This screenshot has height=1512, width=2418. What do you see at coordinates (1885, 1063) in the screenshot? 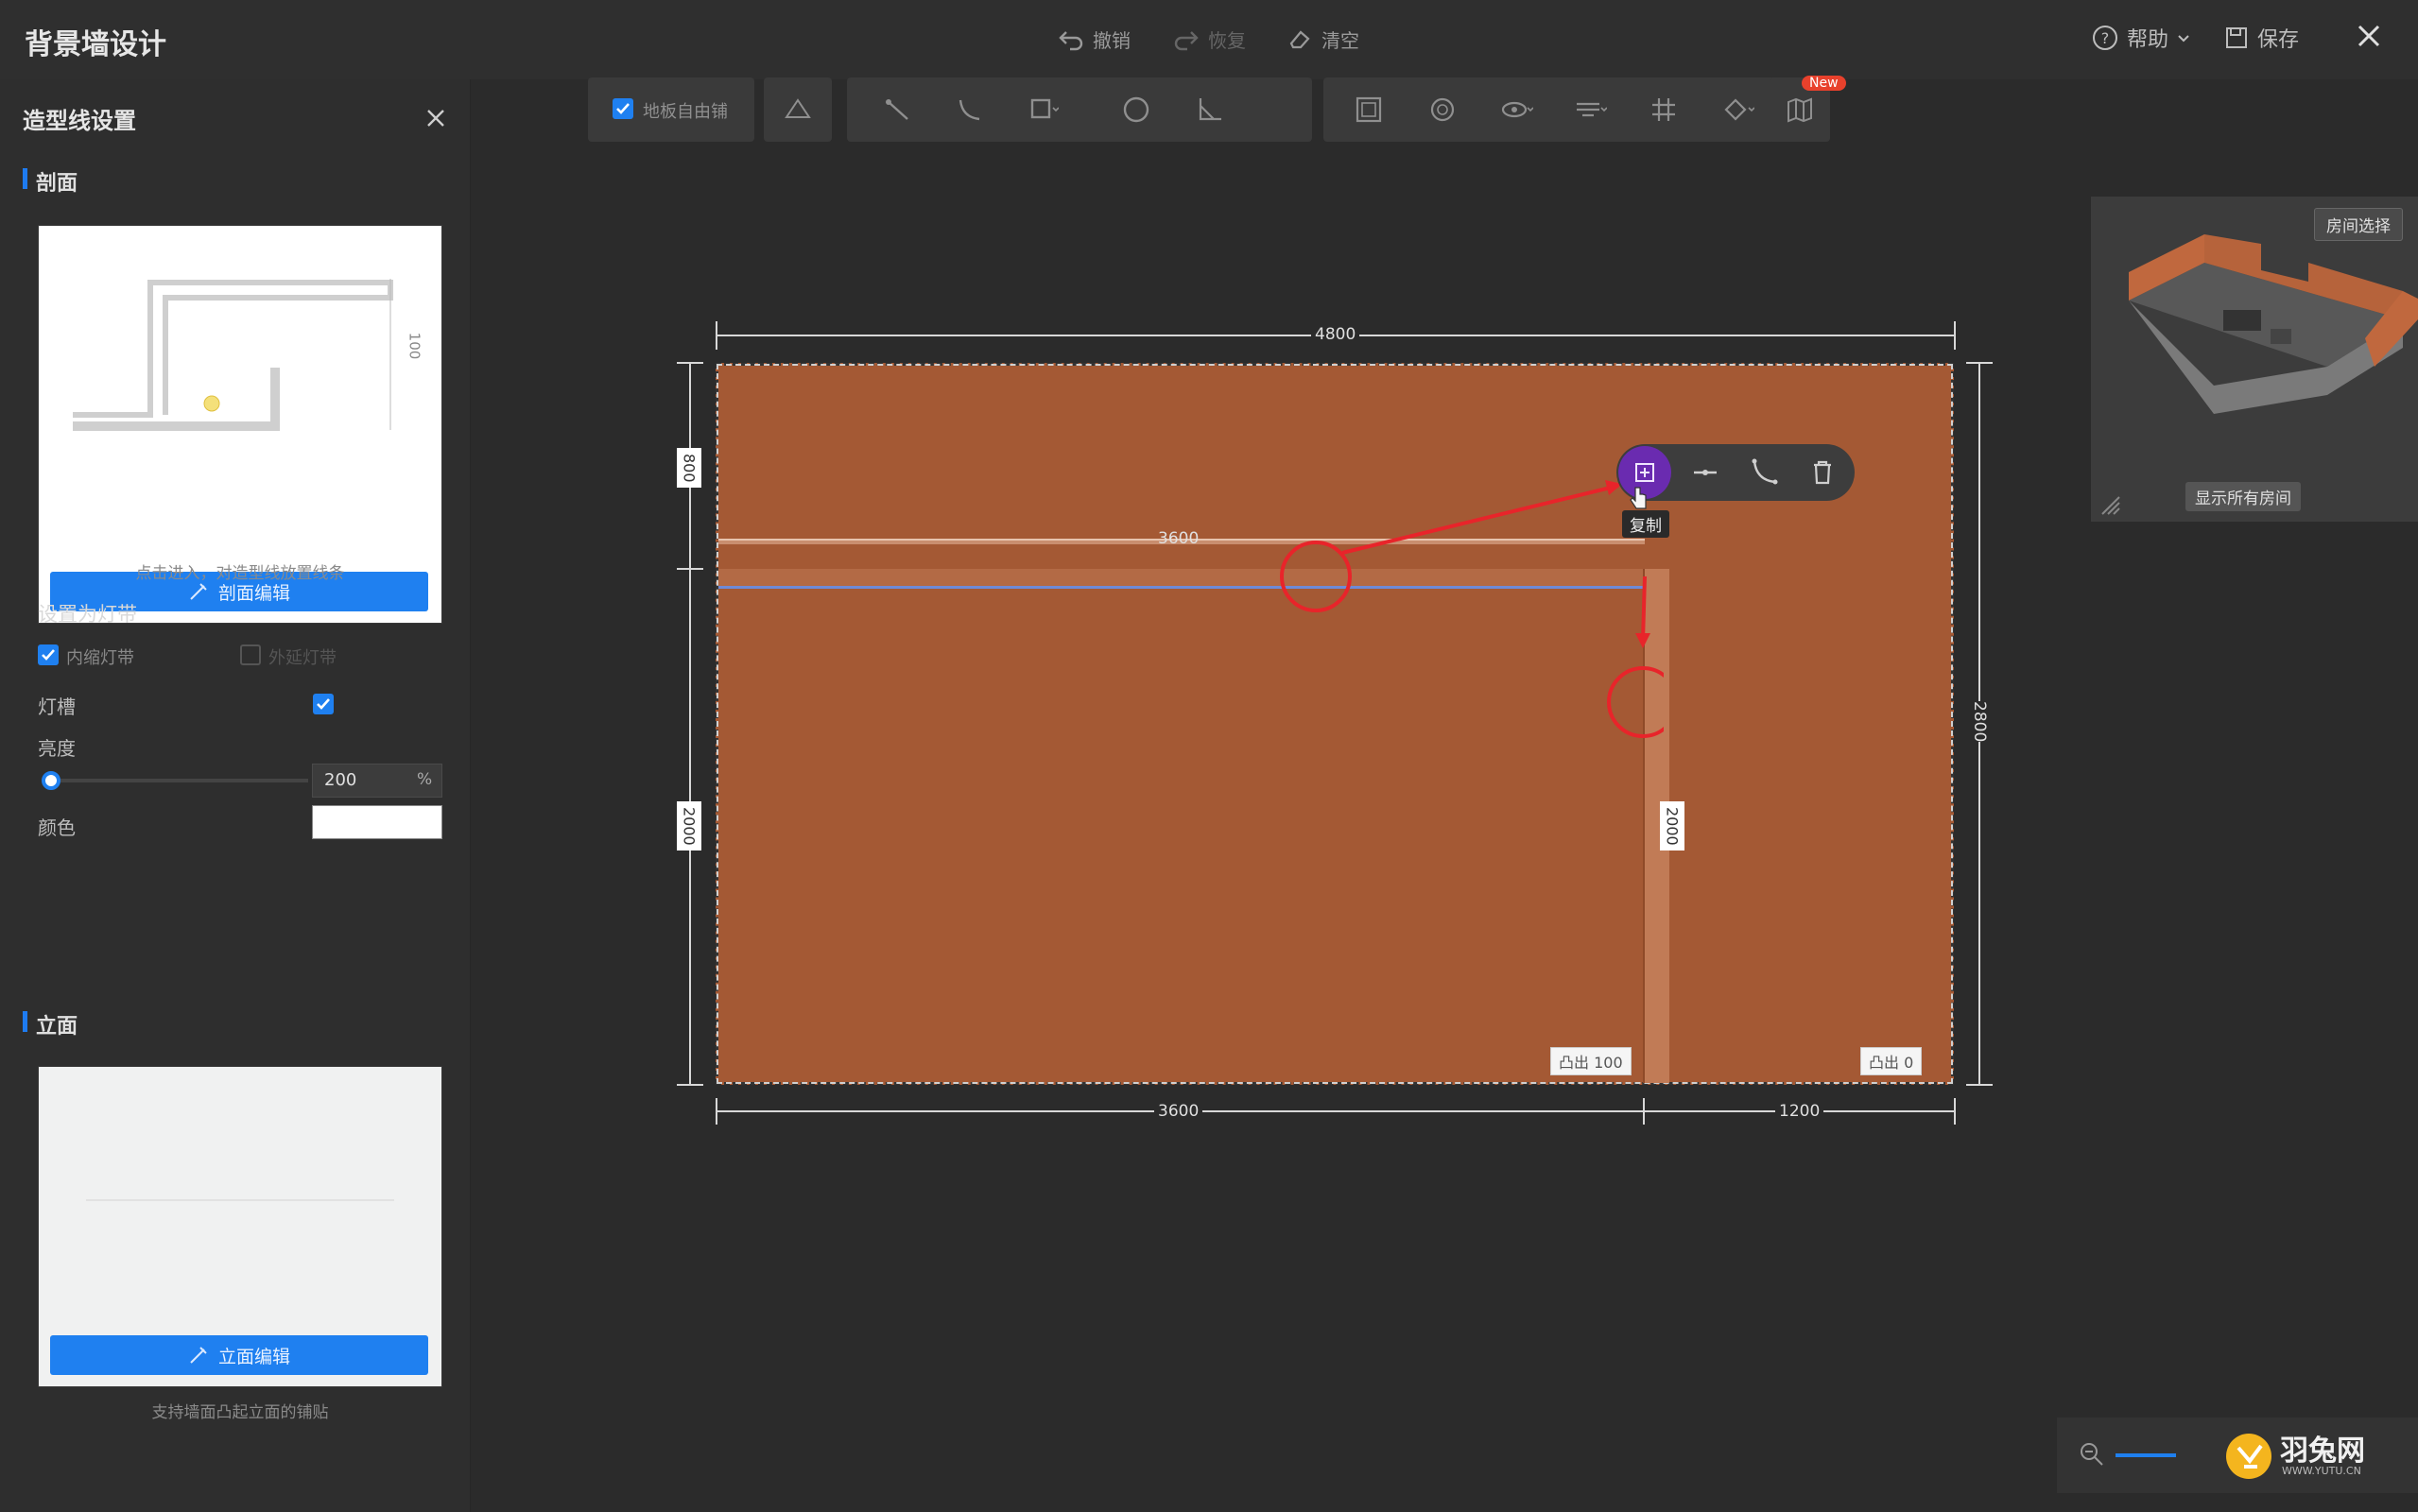
I see `protrude-label: 凸出` at bounding box center [1885, 1063].